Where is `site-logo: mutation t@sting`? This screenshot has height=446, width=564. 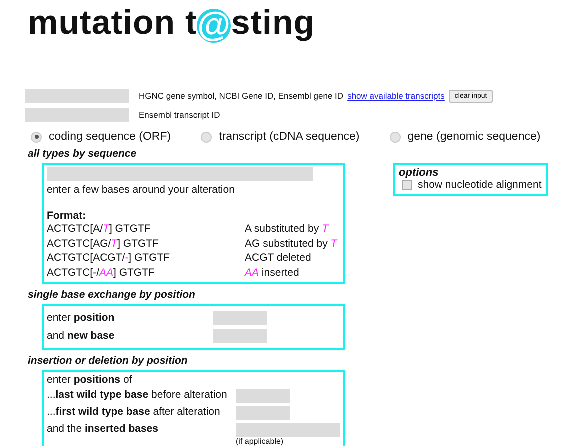
site-logo: mutation t@sting is located at coordinates (172, 24).